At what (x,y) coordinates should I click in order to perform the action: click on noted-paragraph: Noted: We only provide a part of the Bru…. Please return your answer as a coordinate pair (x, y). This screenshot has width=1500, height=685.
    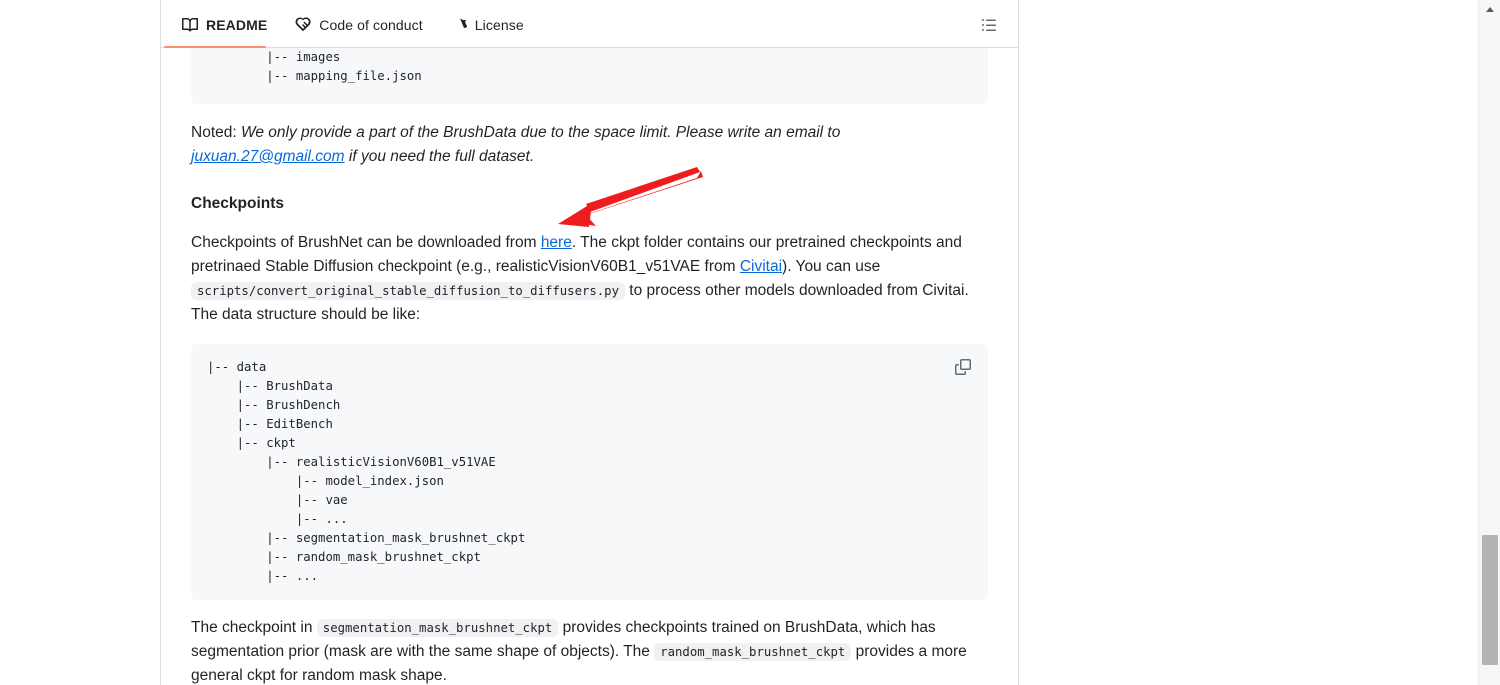
    Looking at the image, I should click on (589, 145).